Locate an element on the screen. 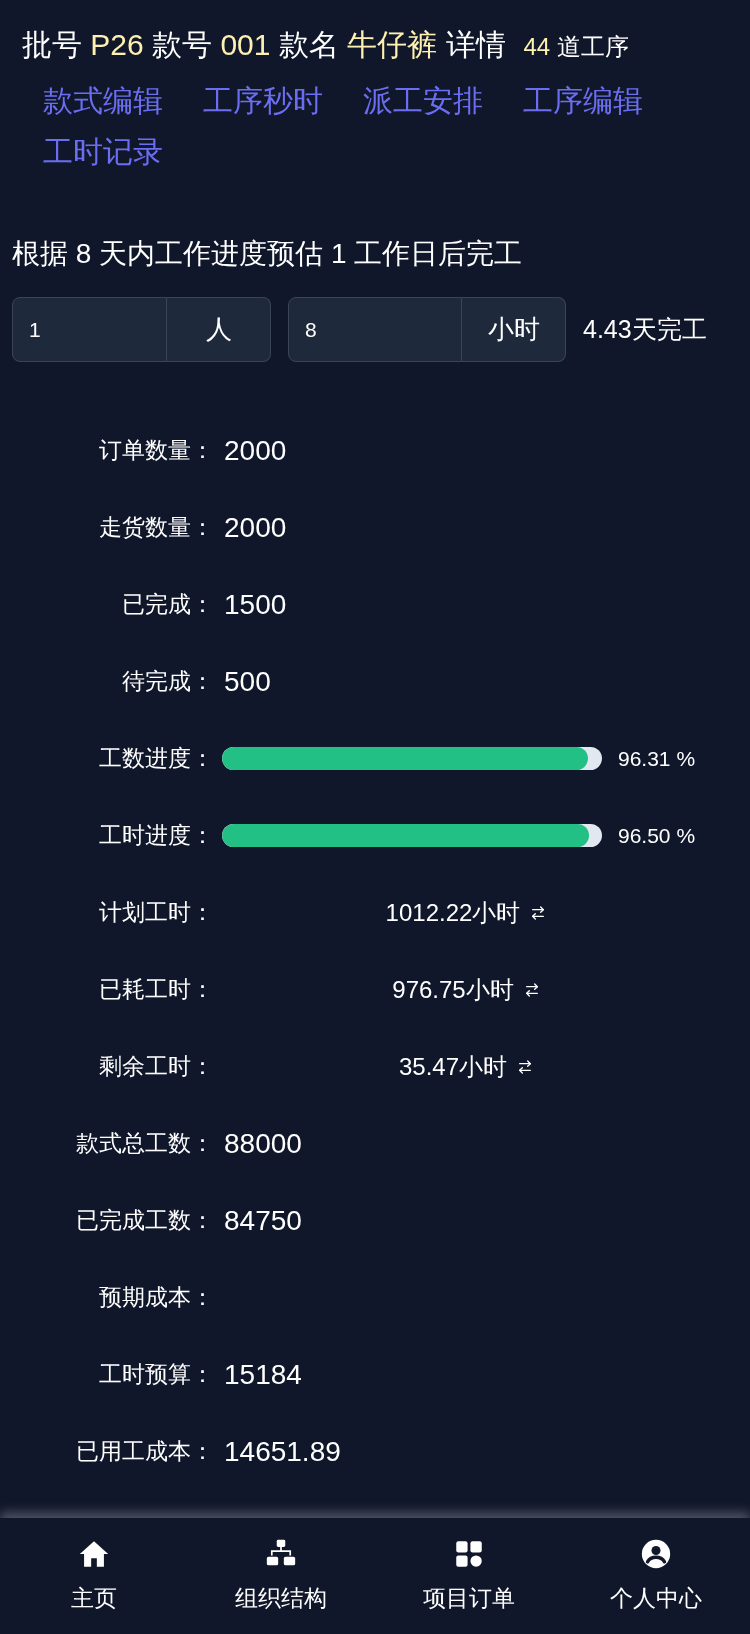  field-label: 已耗工时： is located at coordinates (156, 990).